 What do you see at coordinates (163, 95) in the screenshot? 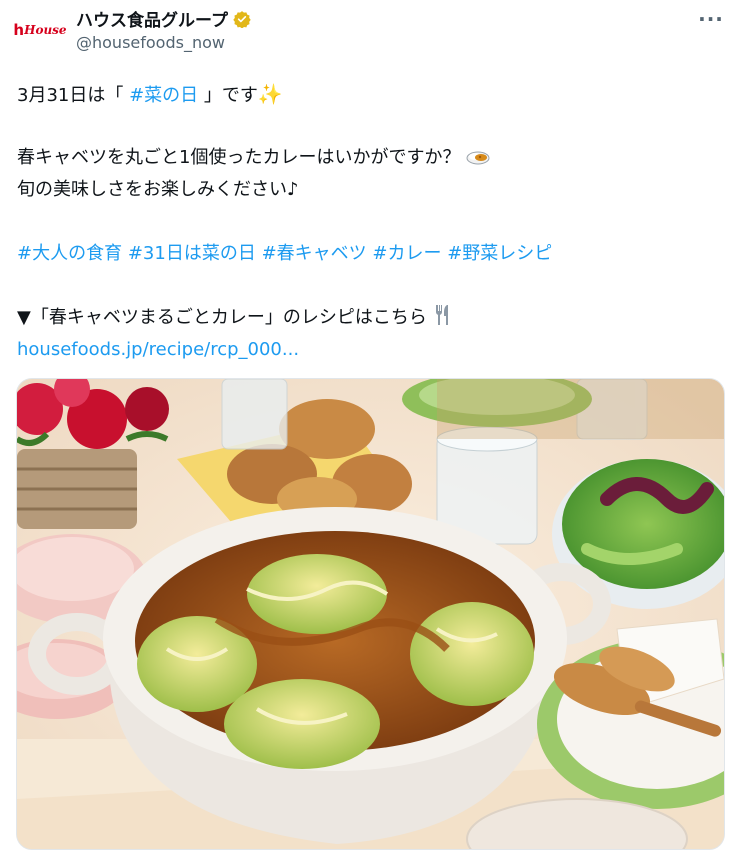
I see `hashtag-link: #菜の日` at bounding box center [163, 95].